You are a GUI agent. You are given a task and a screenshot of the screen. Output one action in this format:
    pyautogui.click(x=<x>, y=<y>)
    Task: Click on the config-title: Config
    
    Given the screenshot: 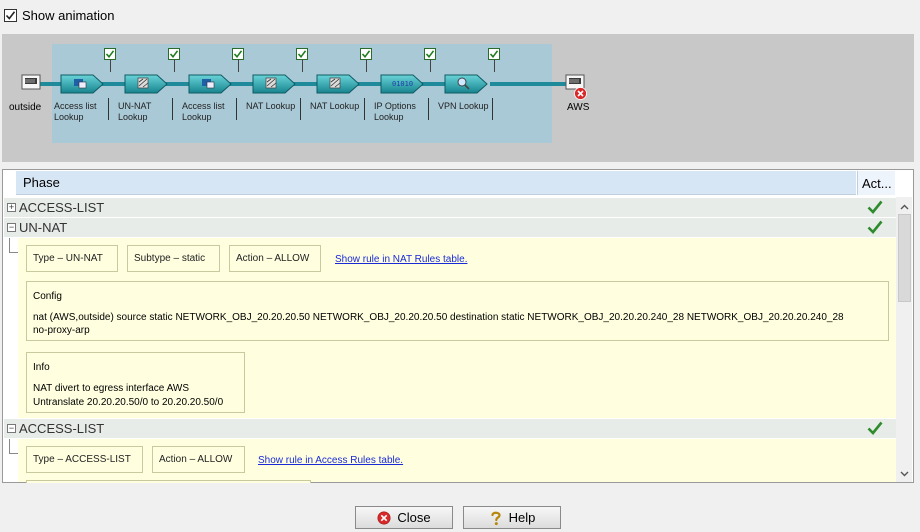 What is the action you would take?
    pyautogui.click(x=47, y=296)
    